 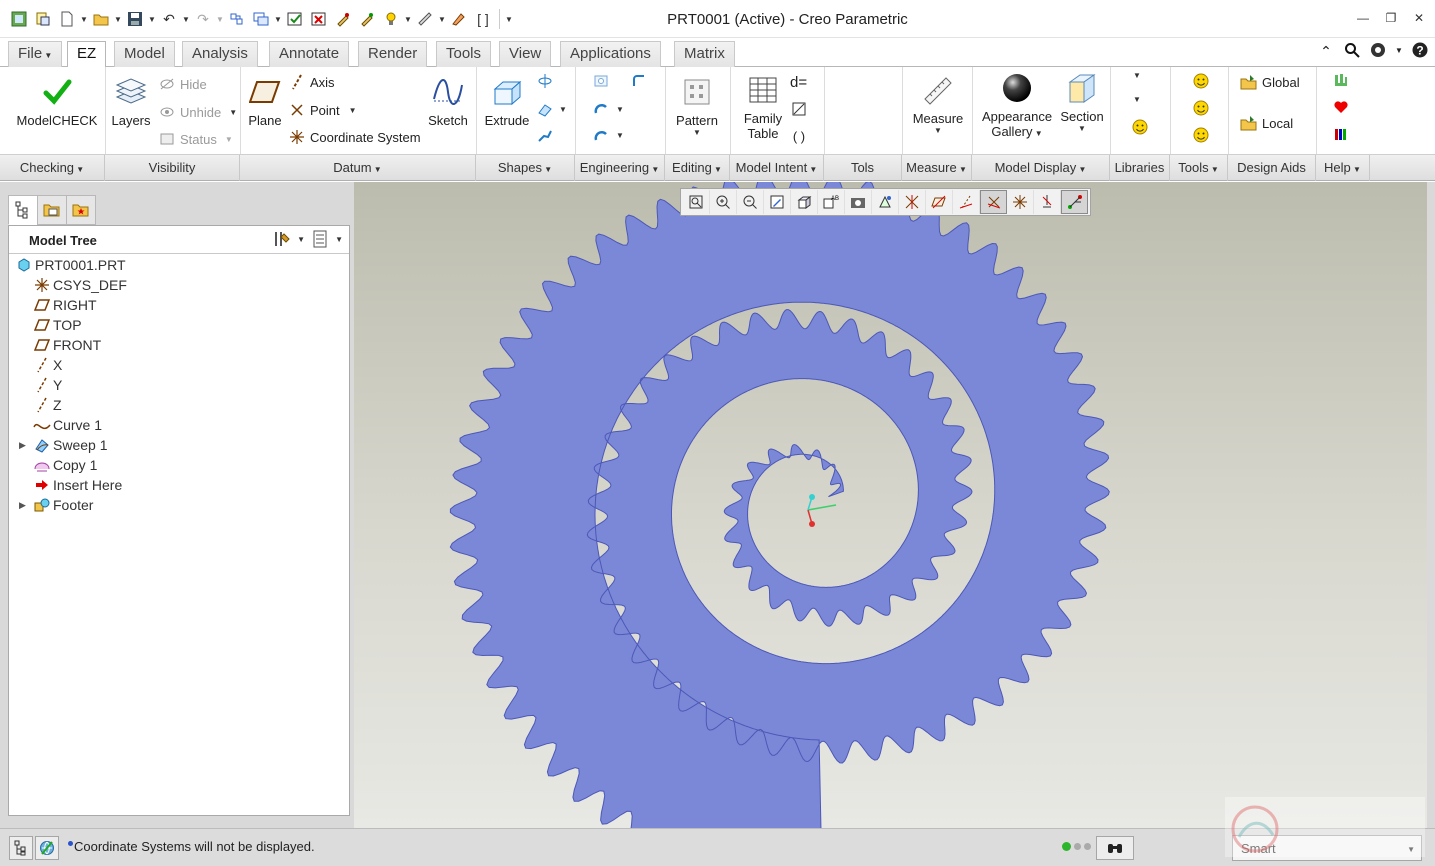 I want to click on csys-display-icon, so click(x=1020, y=202).